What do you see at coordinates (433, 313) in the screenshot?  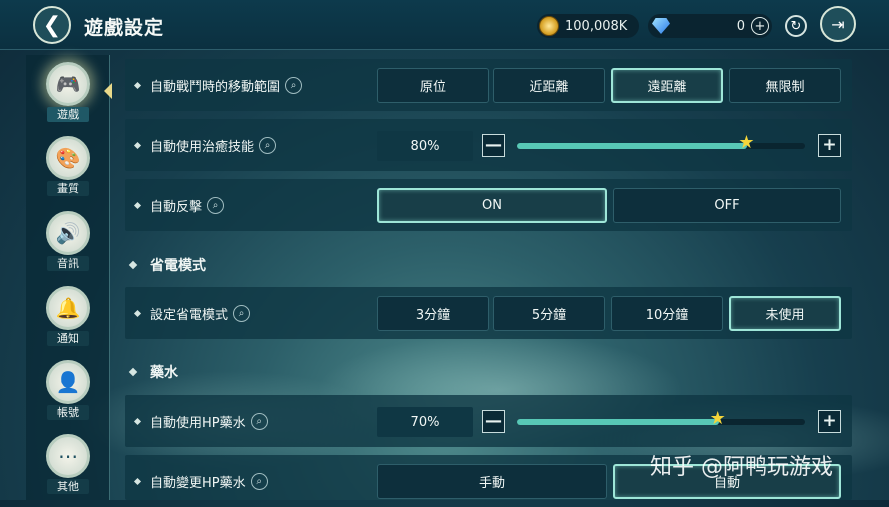 I see `option-3-min: 3分鐘` at bounding box center [433, 313].